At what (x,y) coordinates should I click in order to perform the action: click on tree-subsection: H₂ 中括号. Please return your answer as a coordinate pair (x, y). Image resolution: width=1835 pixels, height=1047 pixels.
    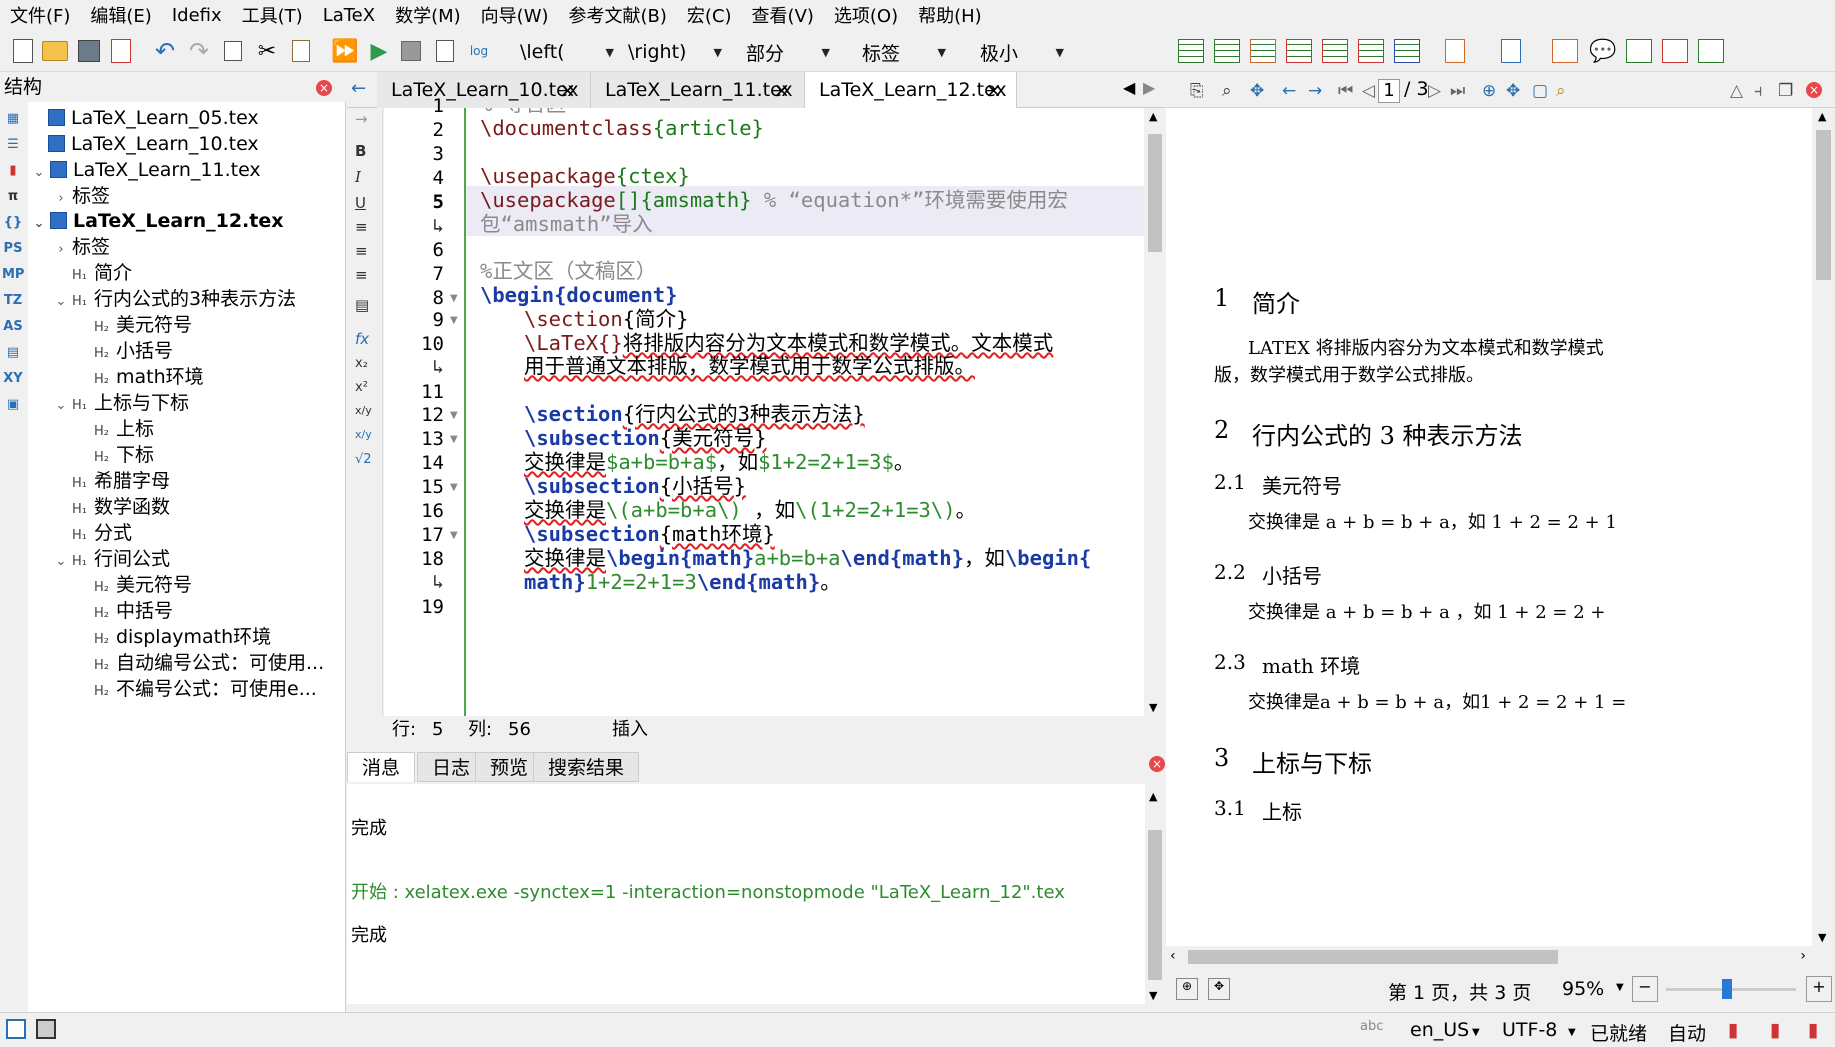
    Looking at the image, I should click on (133, 611).